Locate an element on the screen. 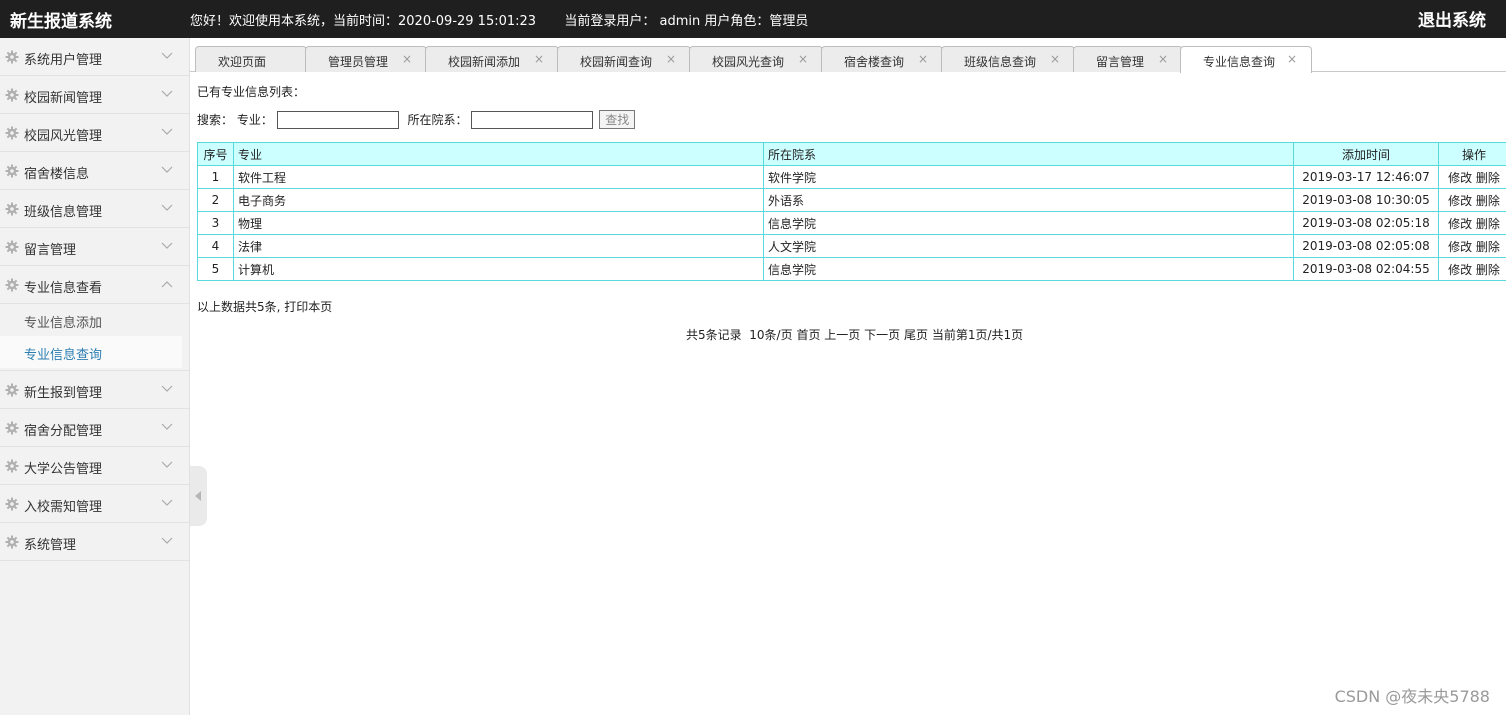  cell-time: 2019-03-17 12:46:07 is located at coordinates (1366, 177).